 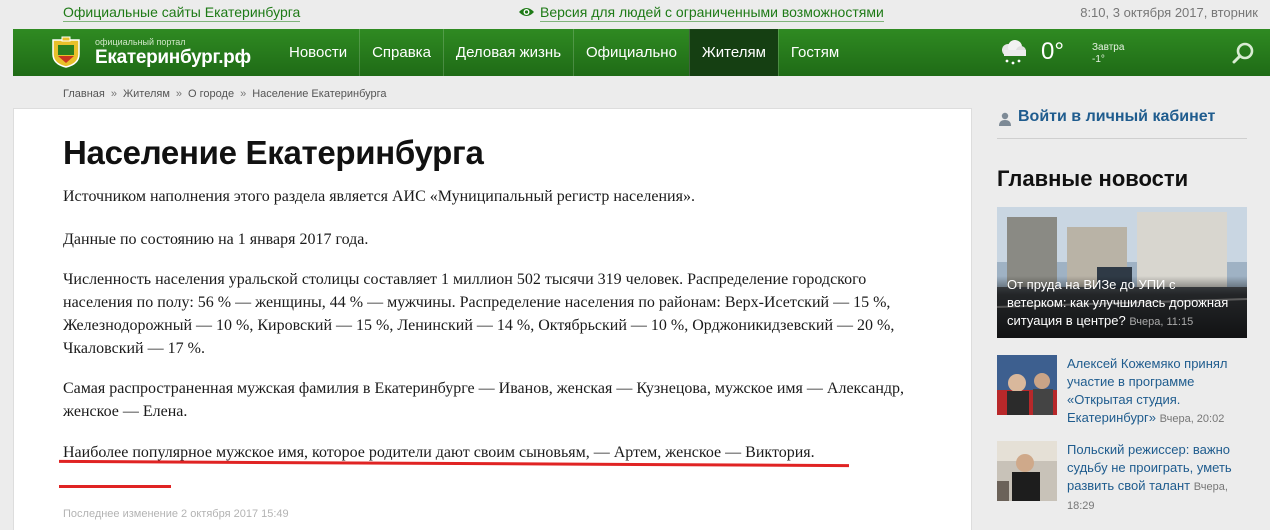 I want to click on red-underline-annotation, so click(x=115, y=486).